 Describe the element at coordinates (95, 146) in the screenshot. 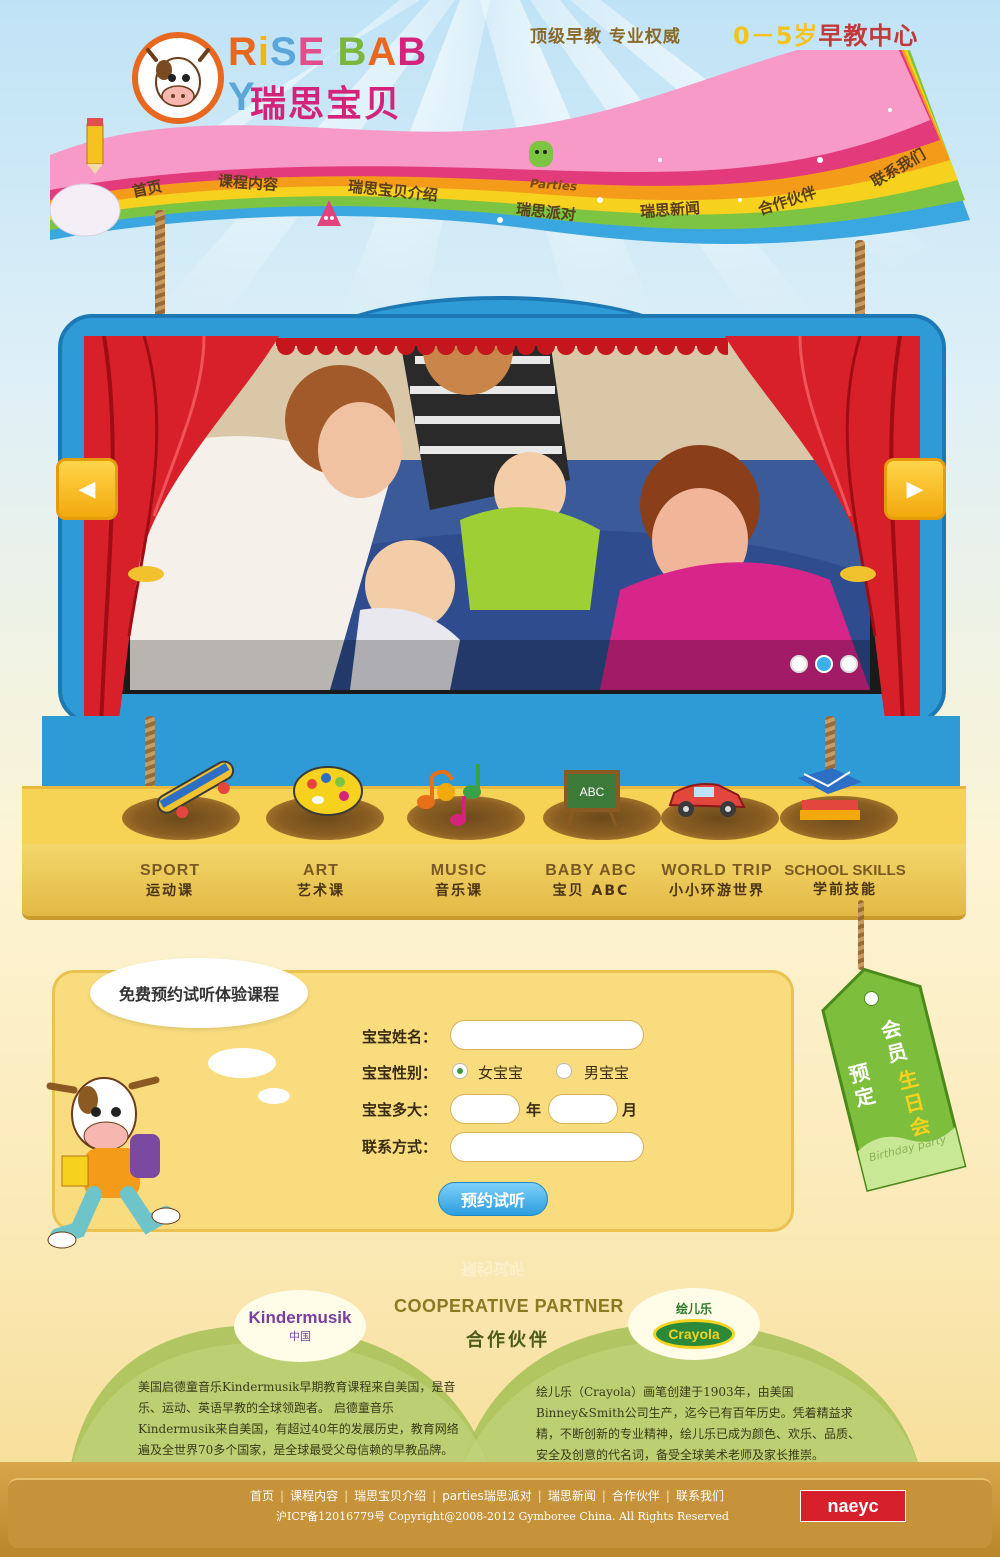

I see `pencil-mascot-icon` at that location.